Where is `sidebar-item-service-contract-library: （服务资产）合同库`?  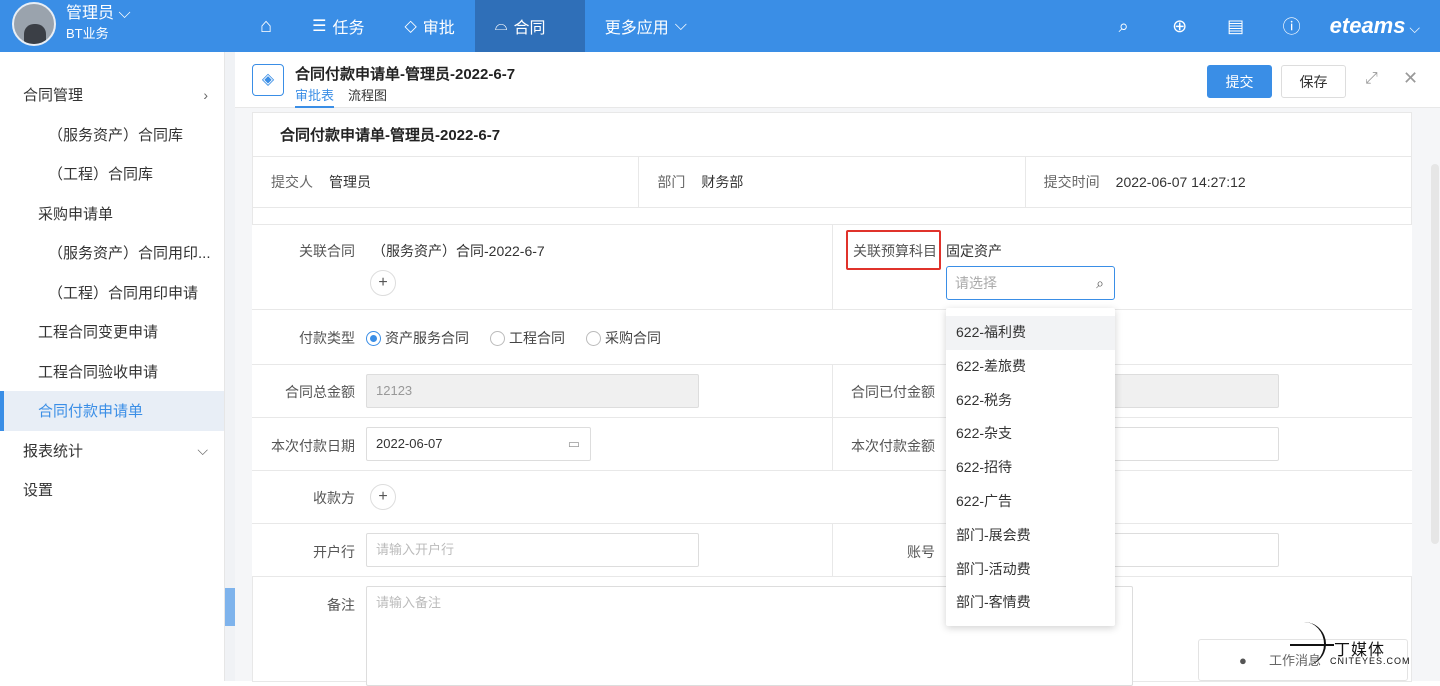
sidebar-item-service-contract-library: （服务资产）合同库 is located at coordinates (112, 135).